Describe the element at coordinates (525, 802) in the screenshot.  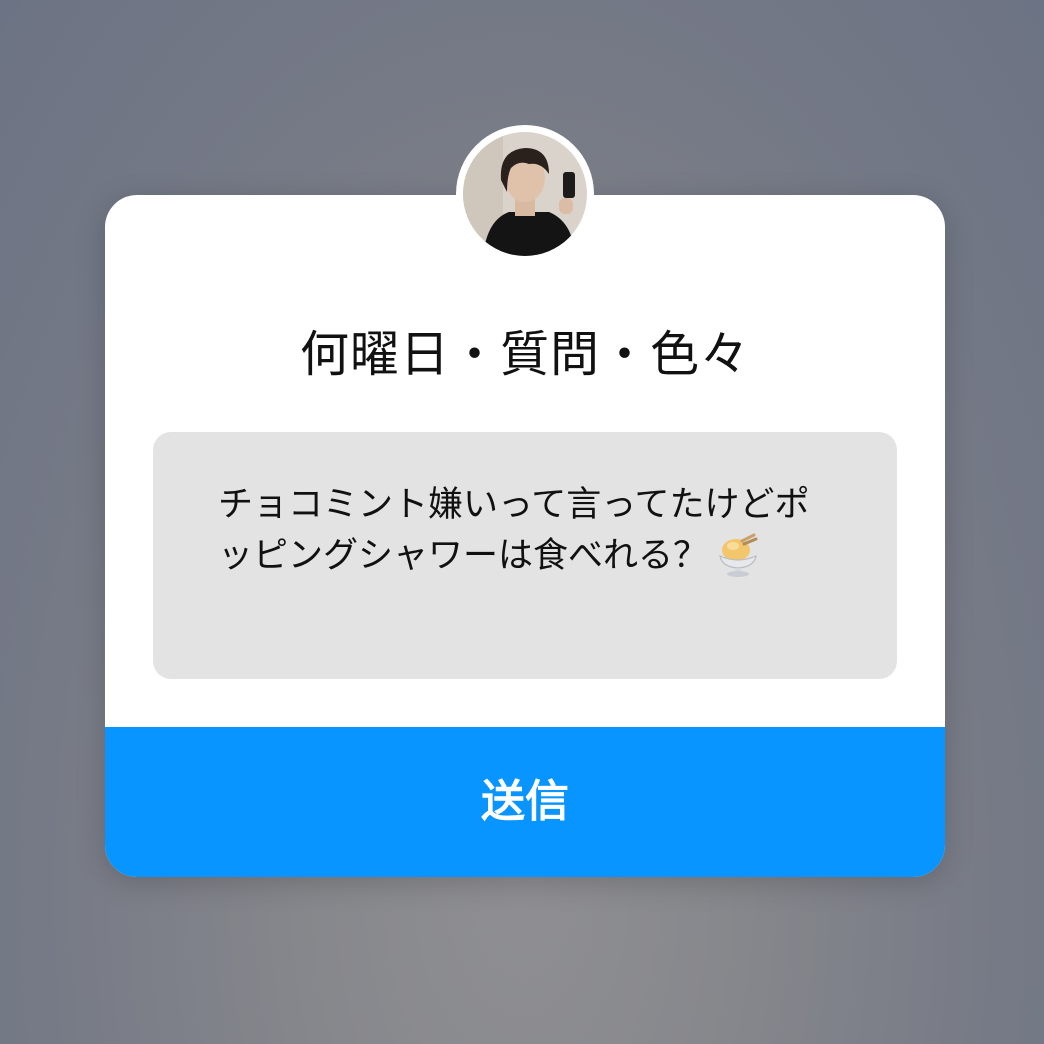
I see `send-button: 送信` at that location.